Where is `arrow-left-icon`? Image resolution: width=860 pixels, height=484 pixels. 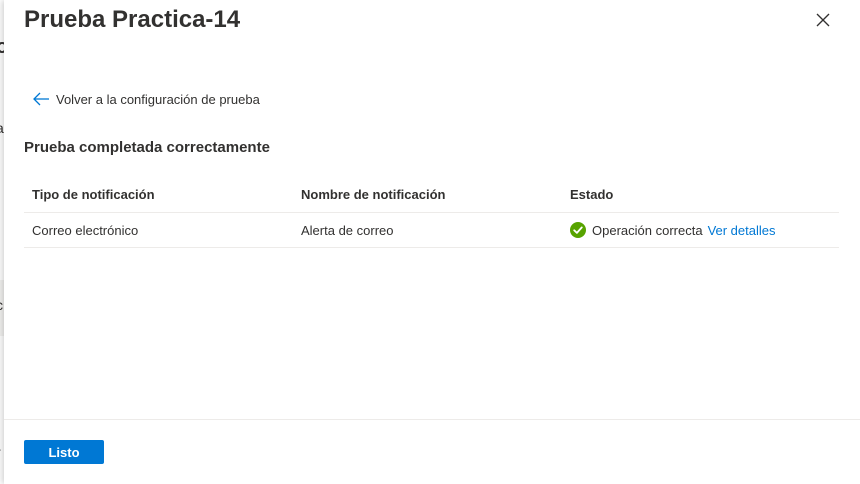 arrow-left-icon is located at coordinates (41, 99).